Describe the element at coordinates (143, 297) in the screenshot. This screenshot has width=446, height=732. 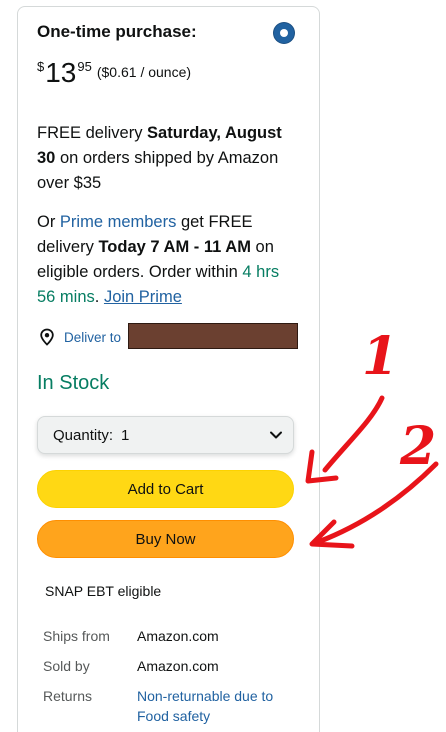
I see `join-prime-link: Join Prime` at that location.